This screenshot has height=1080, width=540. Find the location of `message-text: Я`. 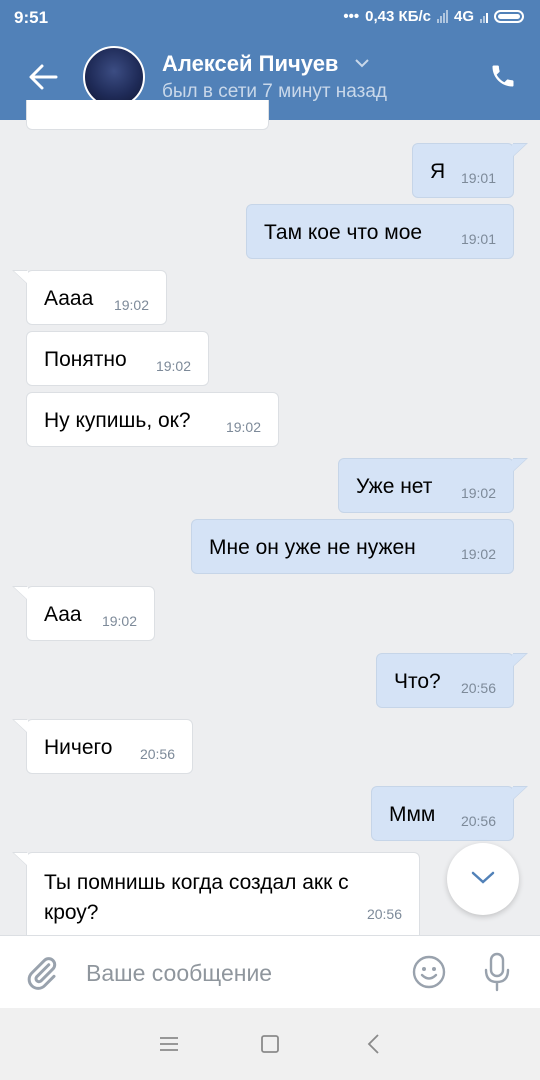

message-text: Я is located at coordinates (438, 171).